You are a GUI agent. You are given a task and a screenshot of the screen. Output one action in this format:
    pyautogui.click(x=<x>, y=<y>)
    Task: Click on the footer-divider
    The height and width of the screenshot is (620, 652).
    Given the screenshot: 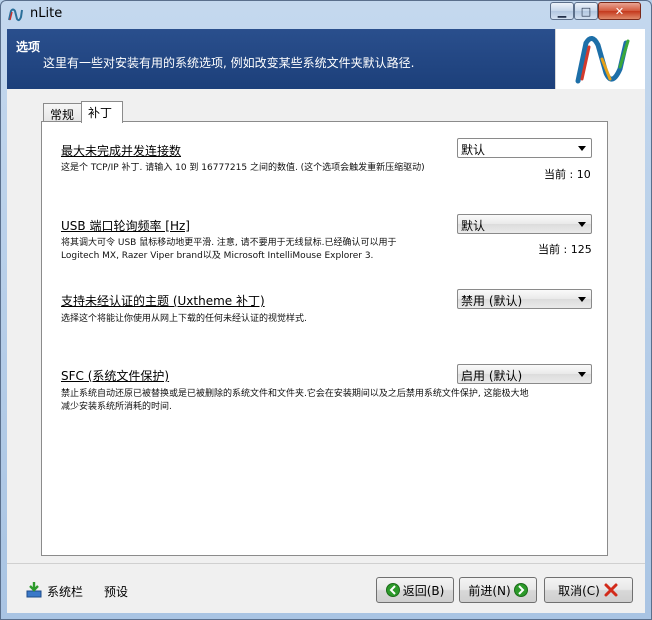 What is the action you would take?
    pyautogui.click(x=326, y=563)
    